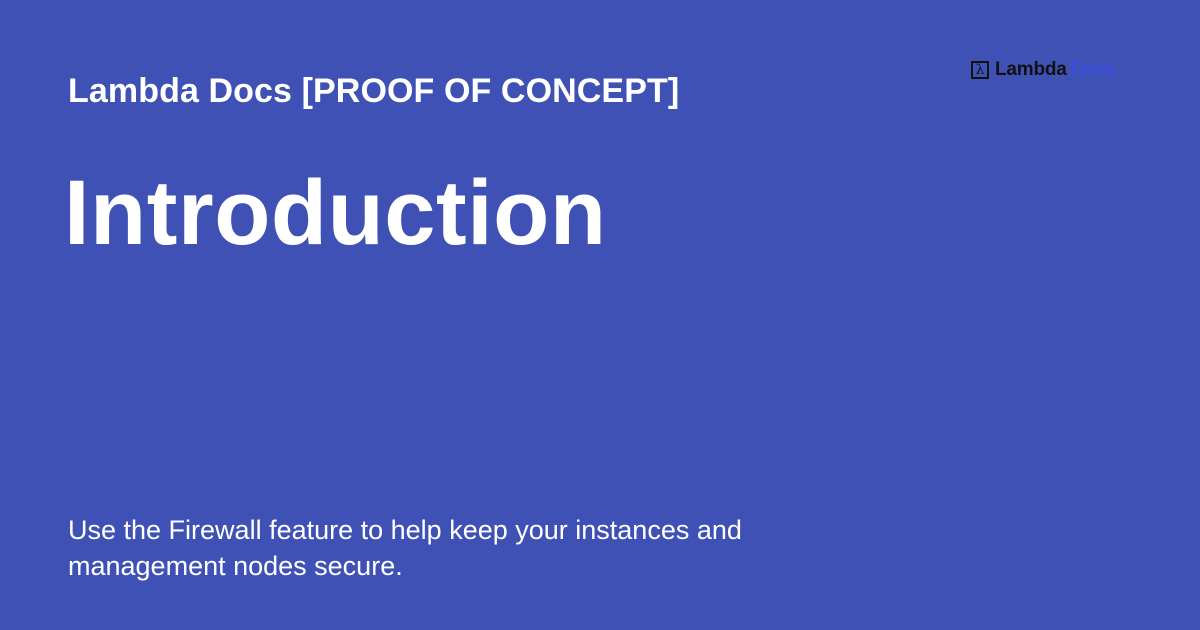  I want to click on logo-word-primary: Lambda, so click(1031, 69).